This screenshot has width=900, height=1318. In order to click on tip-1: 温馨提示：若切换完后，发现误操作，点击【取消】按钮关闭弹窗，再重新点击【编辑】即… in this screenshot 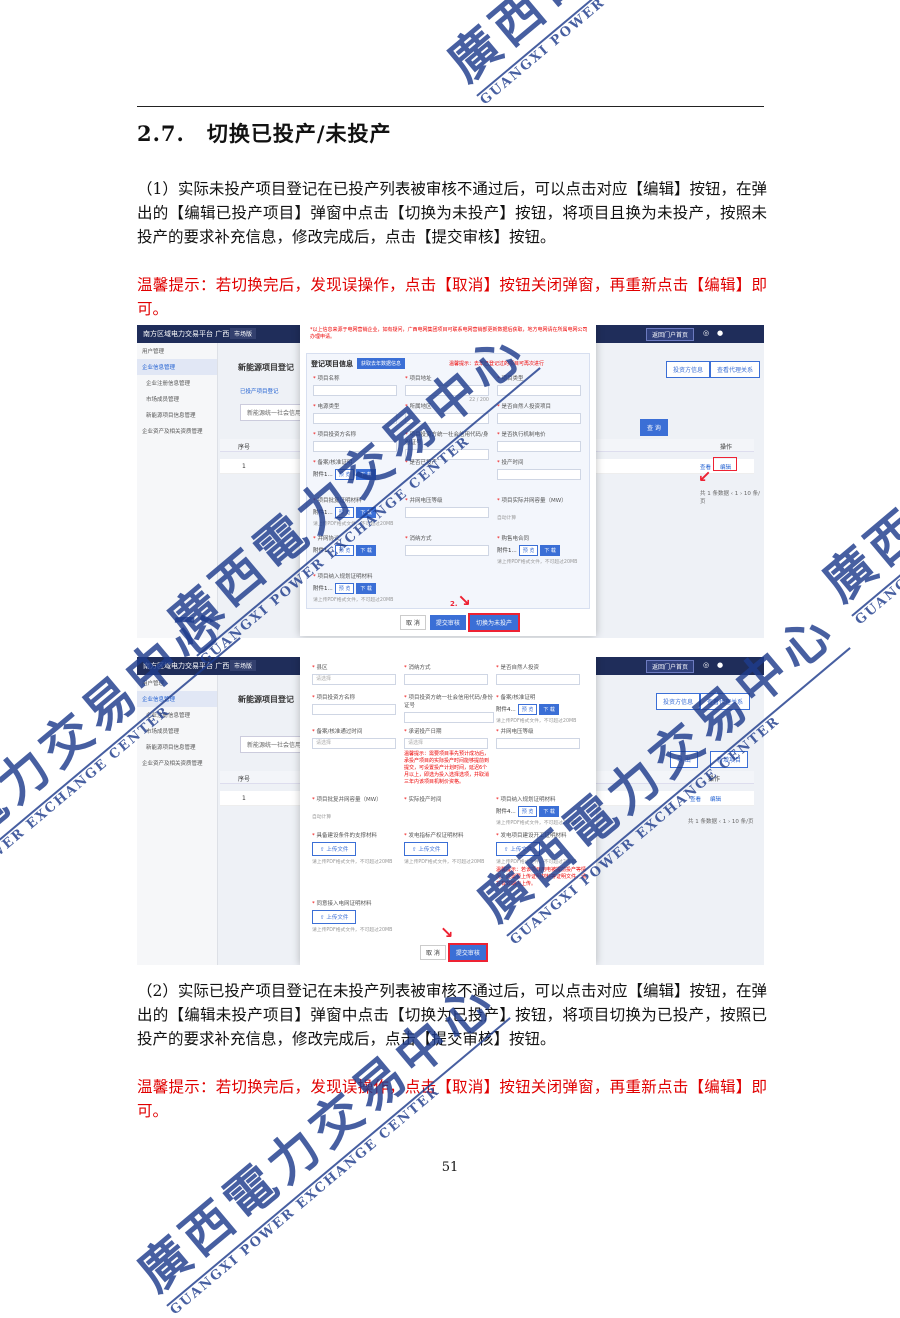, I will do `click(452, 297)`.